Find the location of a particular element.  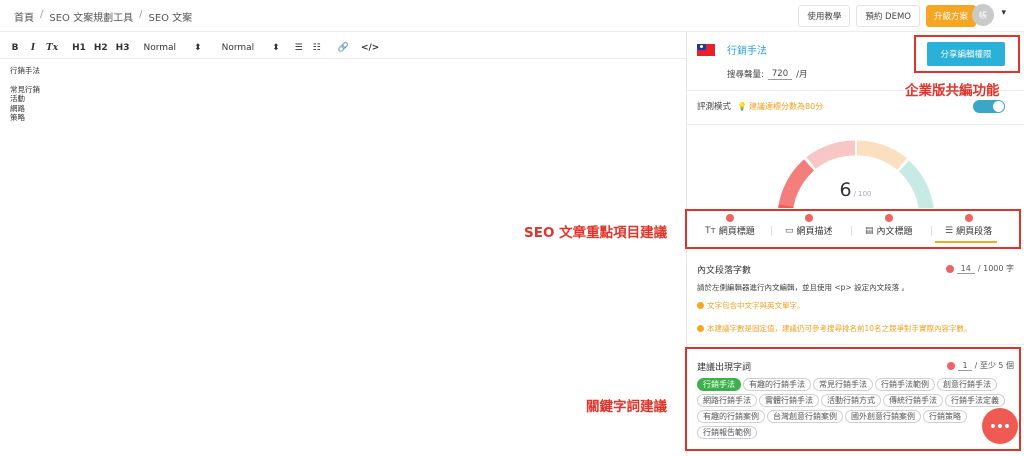

score-value: 6 is located at coordinates (845, 190).